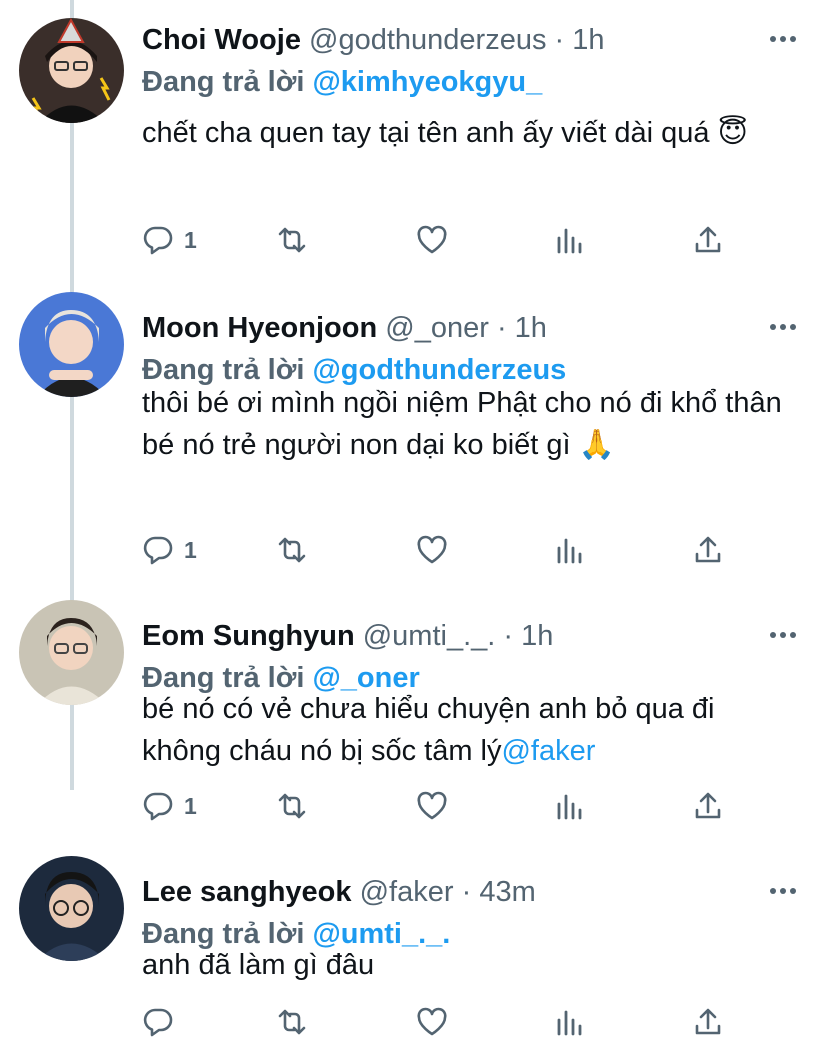 Image resolution: width=828 pixels, height=1050 pixels. Describe the element at coordinates (247, 892) in the screenshot. I see `display-name: Lee sanghyeok` at that location.